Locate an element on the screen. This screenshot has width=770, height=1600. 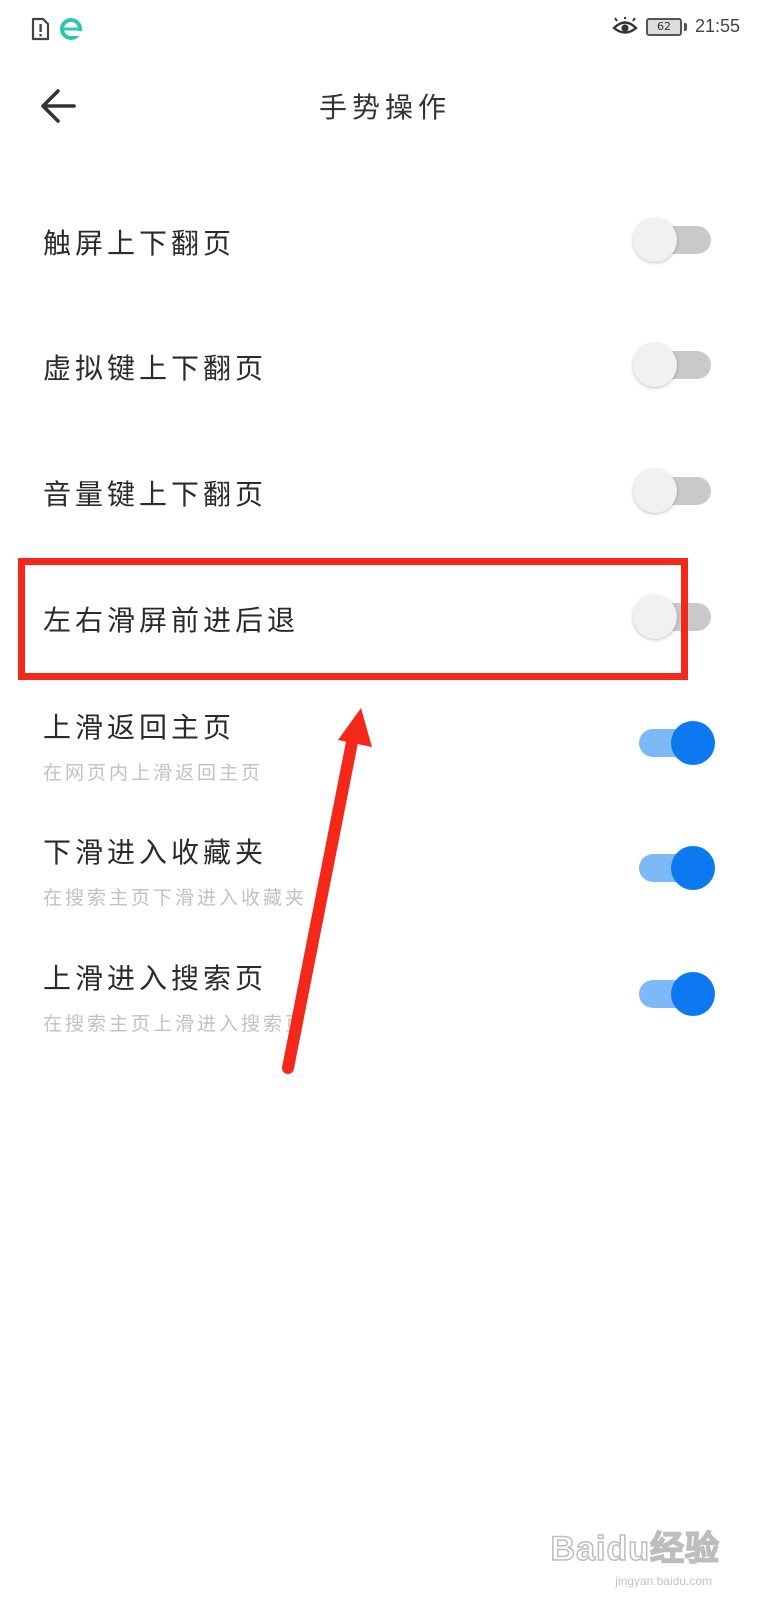
header: 手势操作 is located at coordinates (385, 107).